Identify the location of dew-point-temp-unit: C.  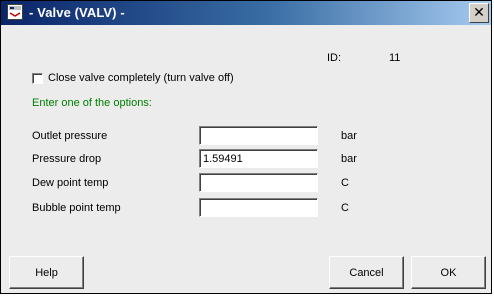
(345, 183).